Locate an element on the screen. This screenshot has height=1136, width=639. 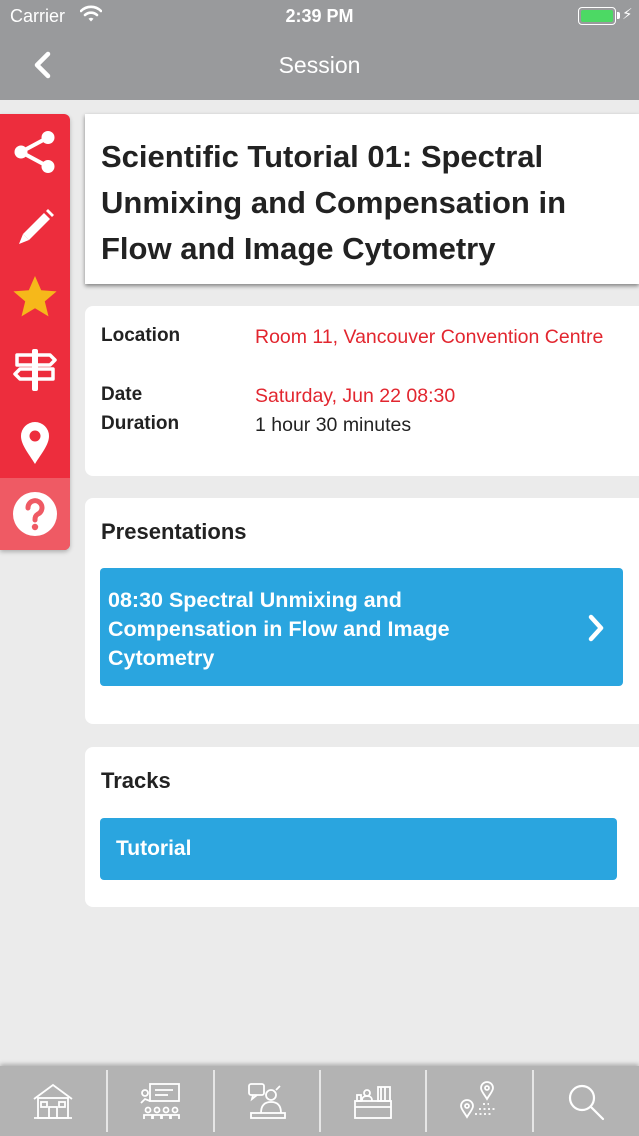
chevron-left-icon is located at coordinates (42, 65).